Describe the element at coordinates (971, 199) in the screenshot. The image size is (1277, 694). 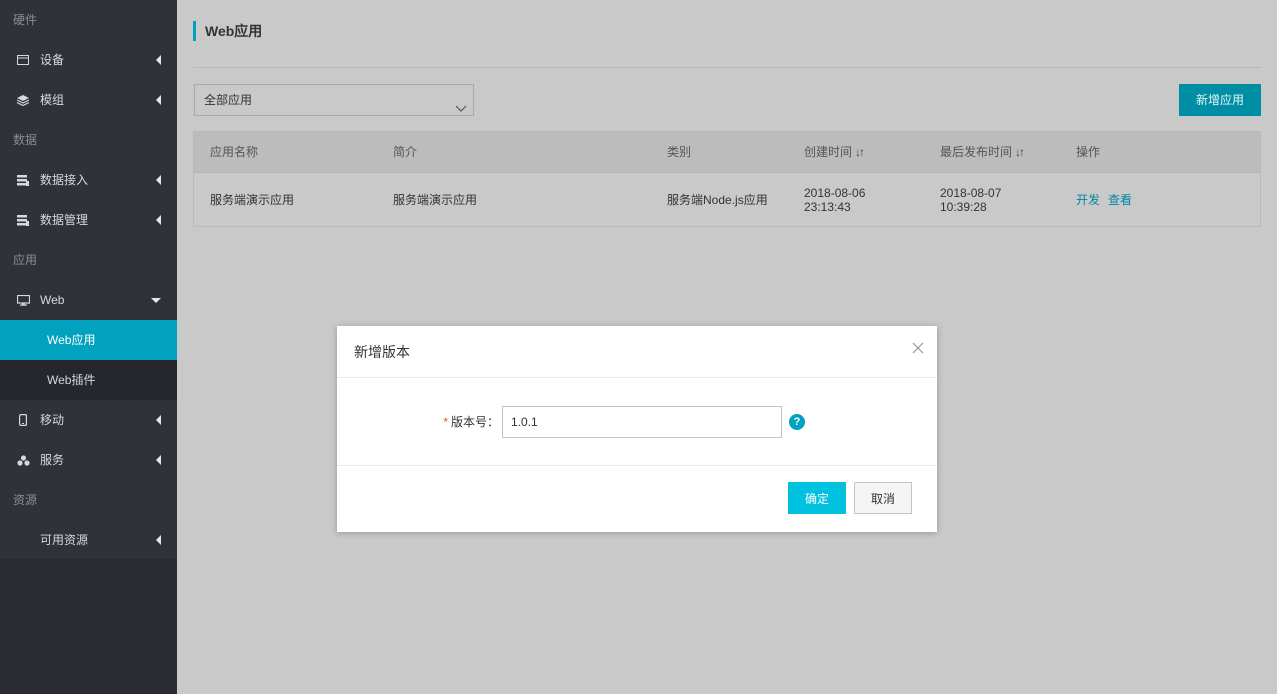
I see `cell-published: 2018-08-07 10:39:28` at that location.